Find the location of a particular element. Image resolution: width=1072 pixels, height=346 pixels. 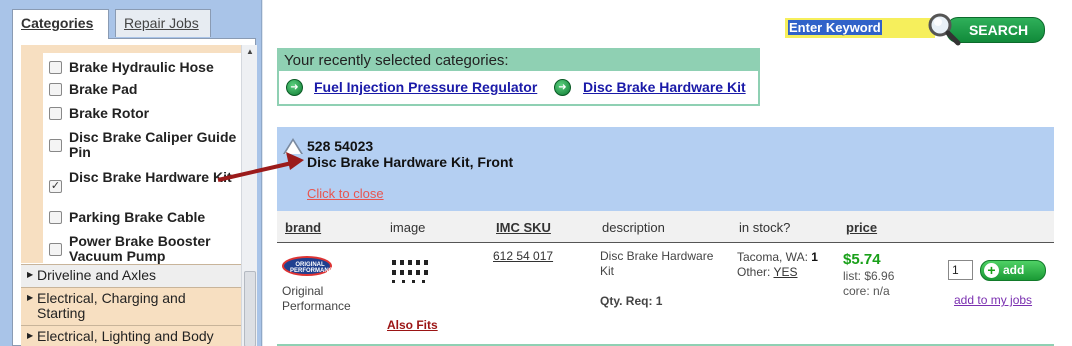

column-header-image: image is located at coordinates (408, 227).